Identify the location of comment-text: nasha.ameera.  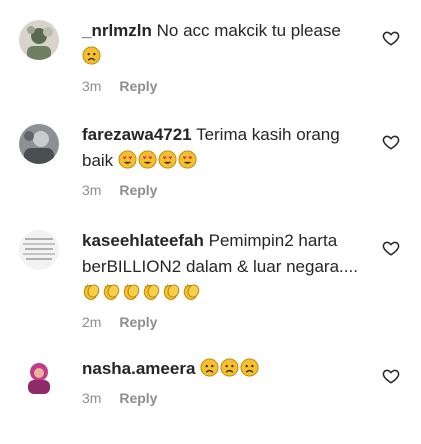
(227, 369).